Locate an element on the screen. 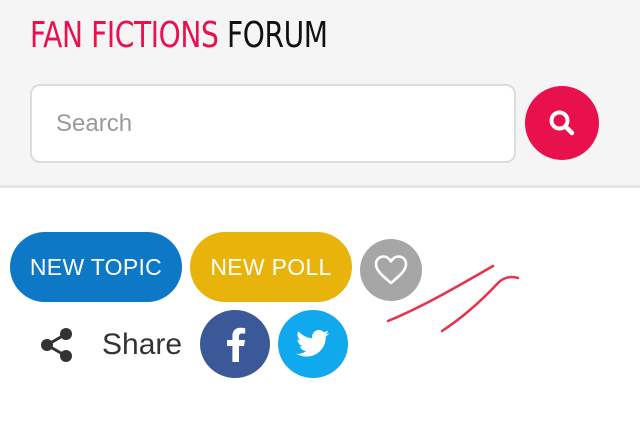 The height and width of the screenshot is (426, 640). search-input is located at coordinates (273, 123).